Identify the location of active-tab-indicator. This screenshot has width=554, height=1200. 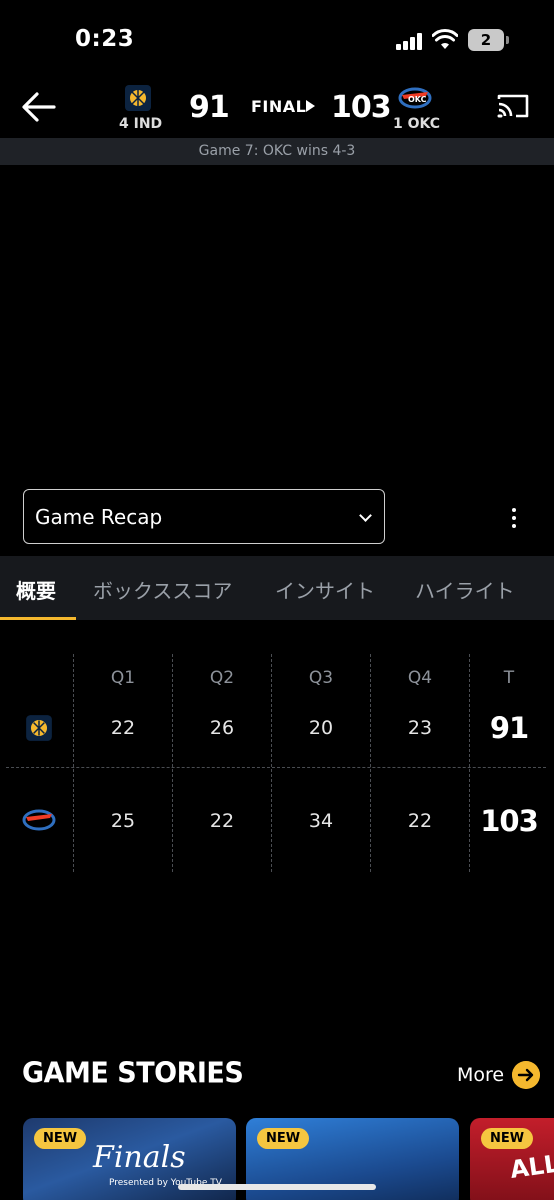
(38, 618).